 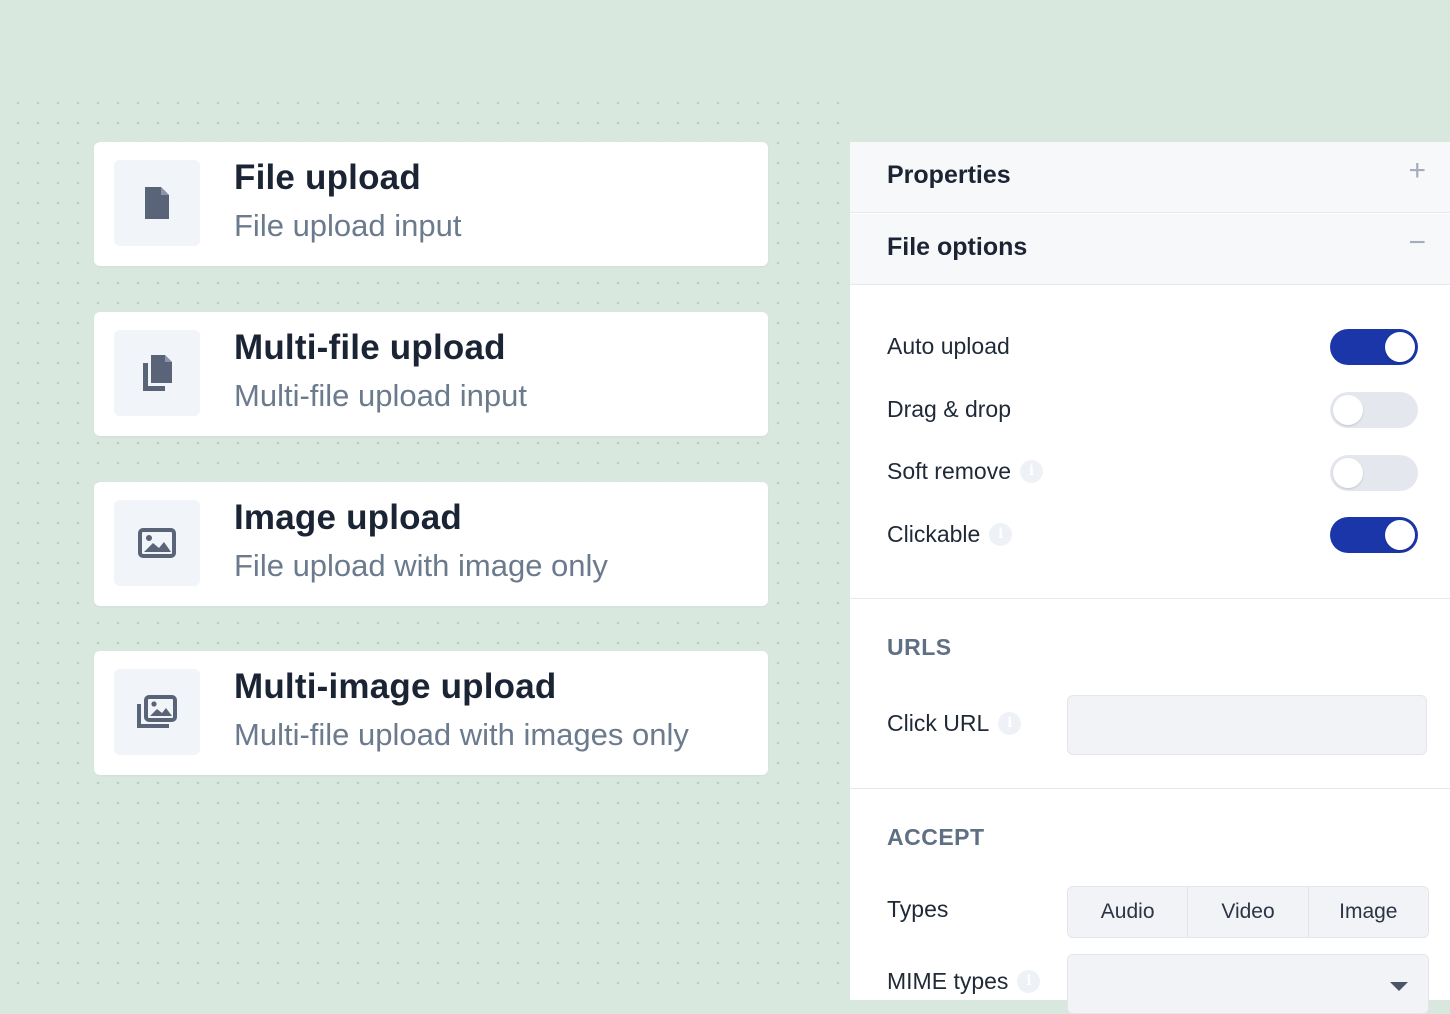 What do you see at coordinates (1374, 410) in the screenshot?
I see `drag-drop-toggle` at bounding box center [1374, 410].